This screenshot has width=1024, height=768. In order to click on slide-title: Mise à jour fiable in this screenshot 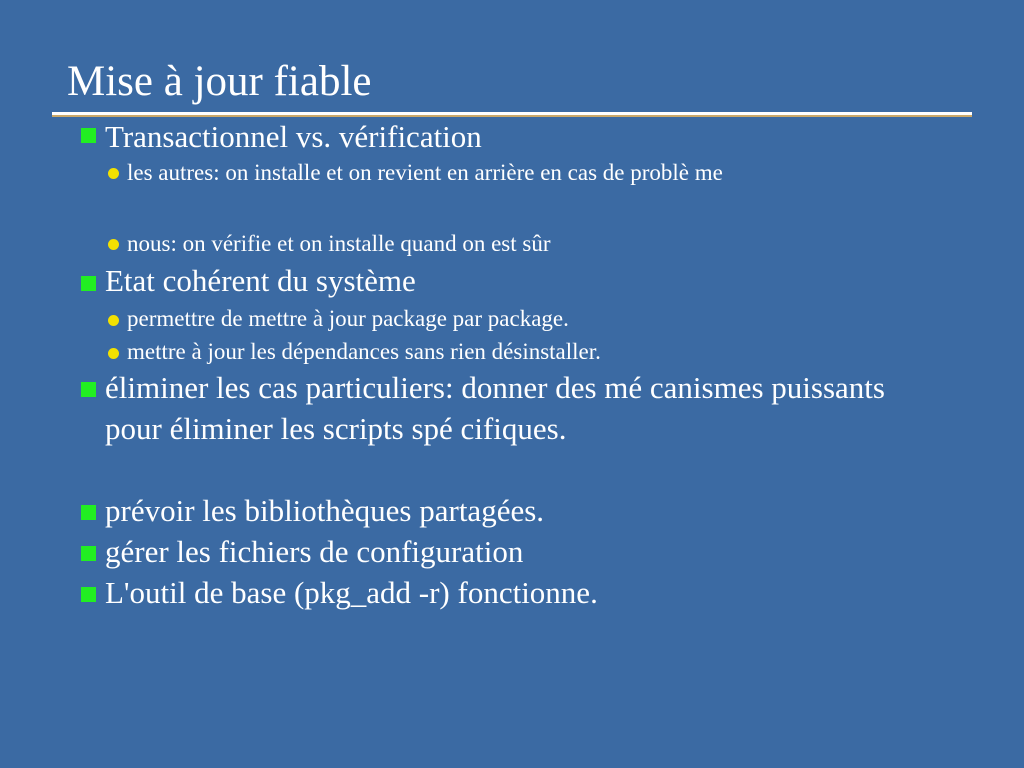, I will do `click(219, 81)`.